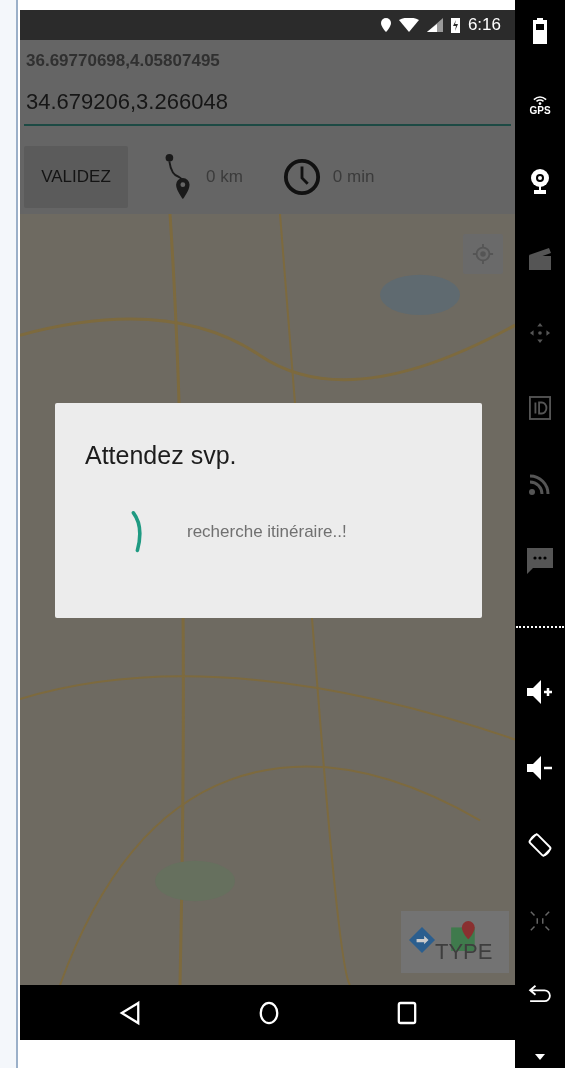 The height and width of the screenshot is (1068, 565). Describe the element at coordinates (540, 993) in the screenshot. I see `return-icon` at that location.